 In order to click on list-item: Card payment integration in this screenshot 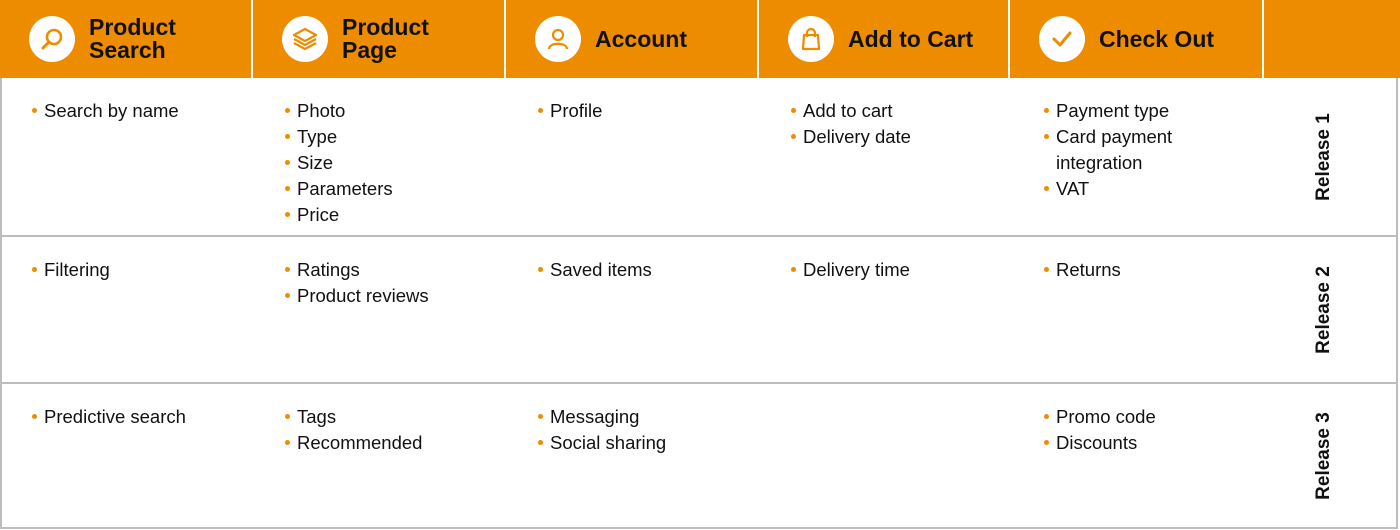, I will do `click(1151, 150)`.